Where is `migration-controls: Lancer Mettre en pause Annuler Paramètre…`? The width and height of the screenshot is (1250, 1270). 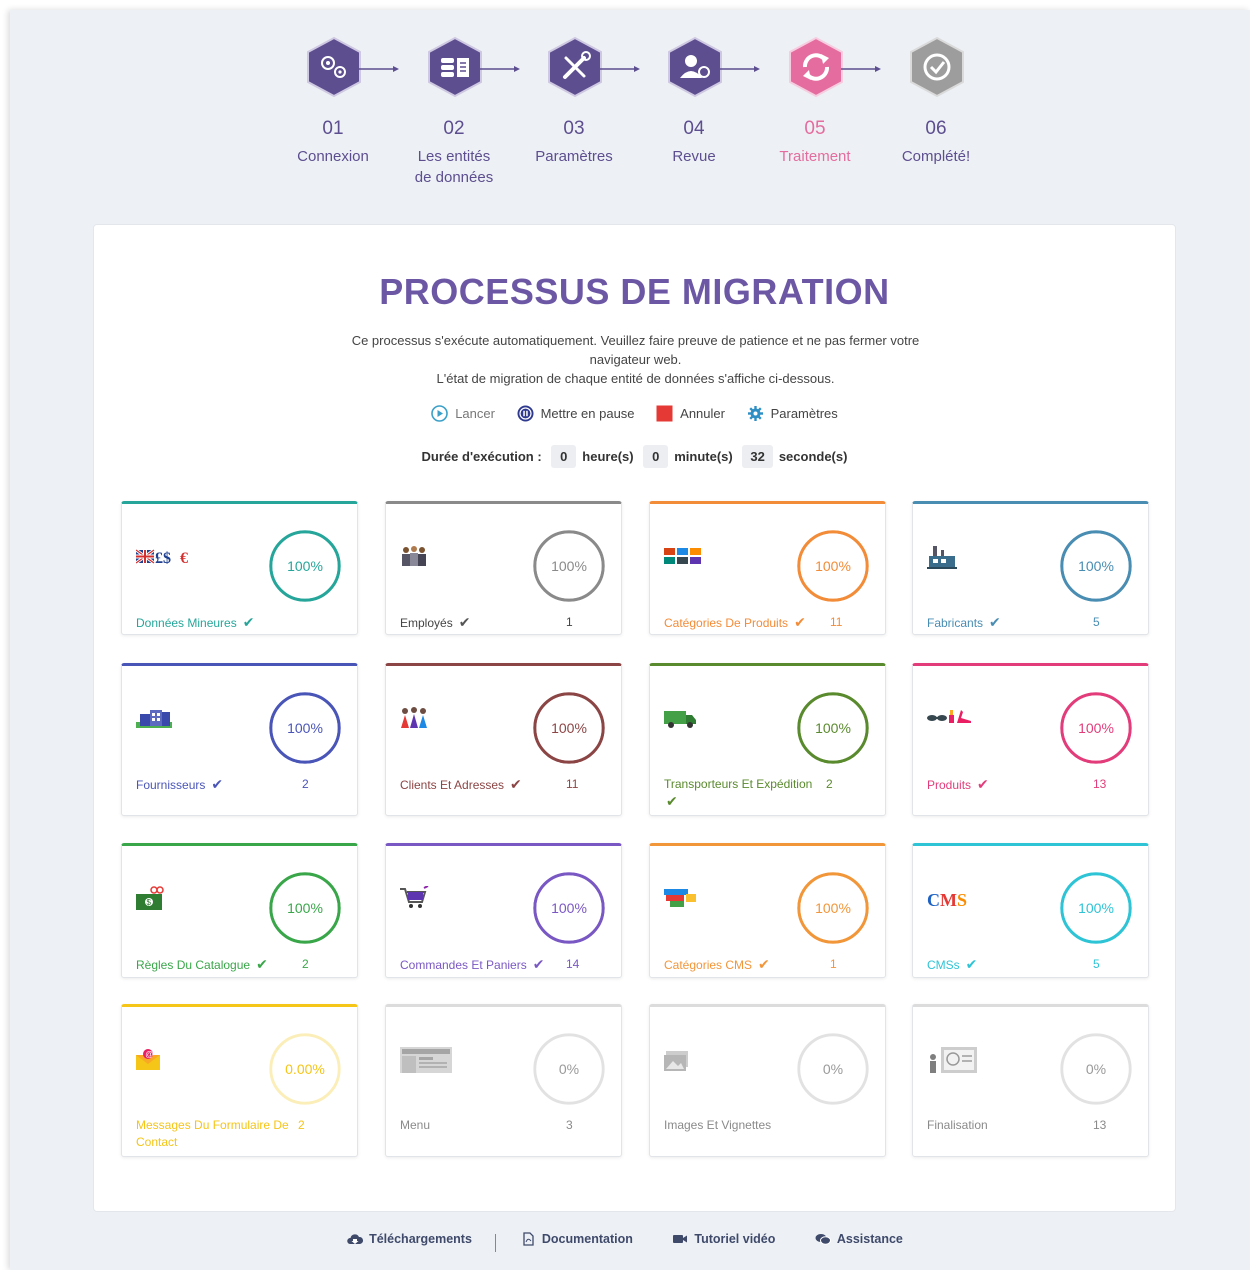 migration-controls: Lancer Mettre en pause Annuler Paramètre… is located at coordinates (634, 413).